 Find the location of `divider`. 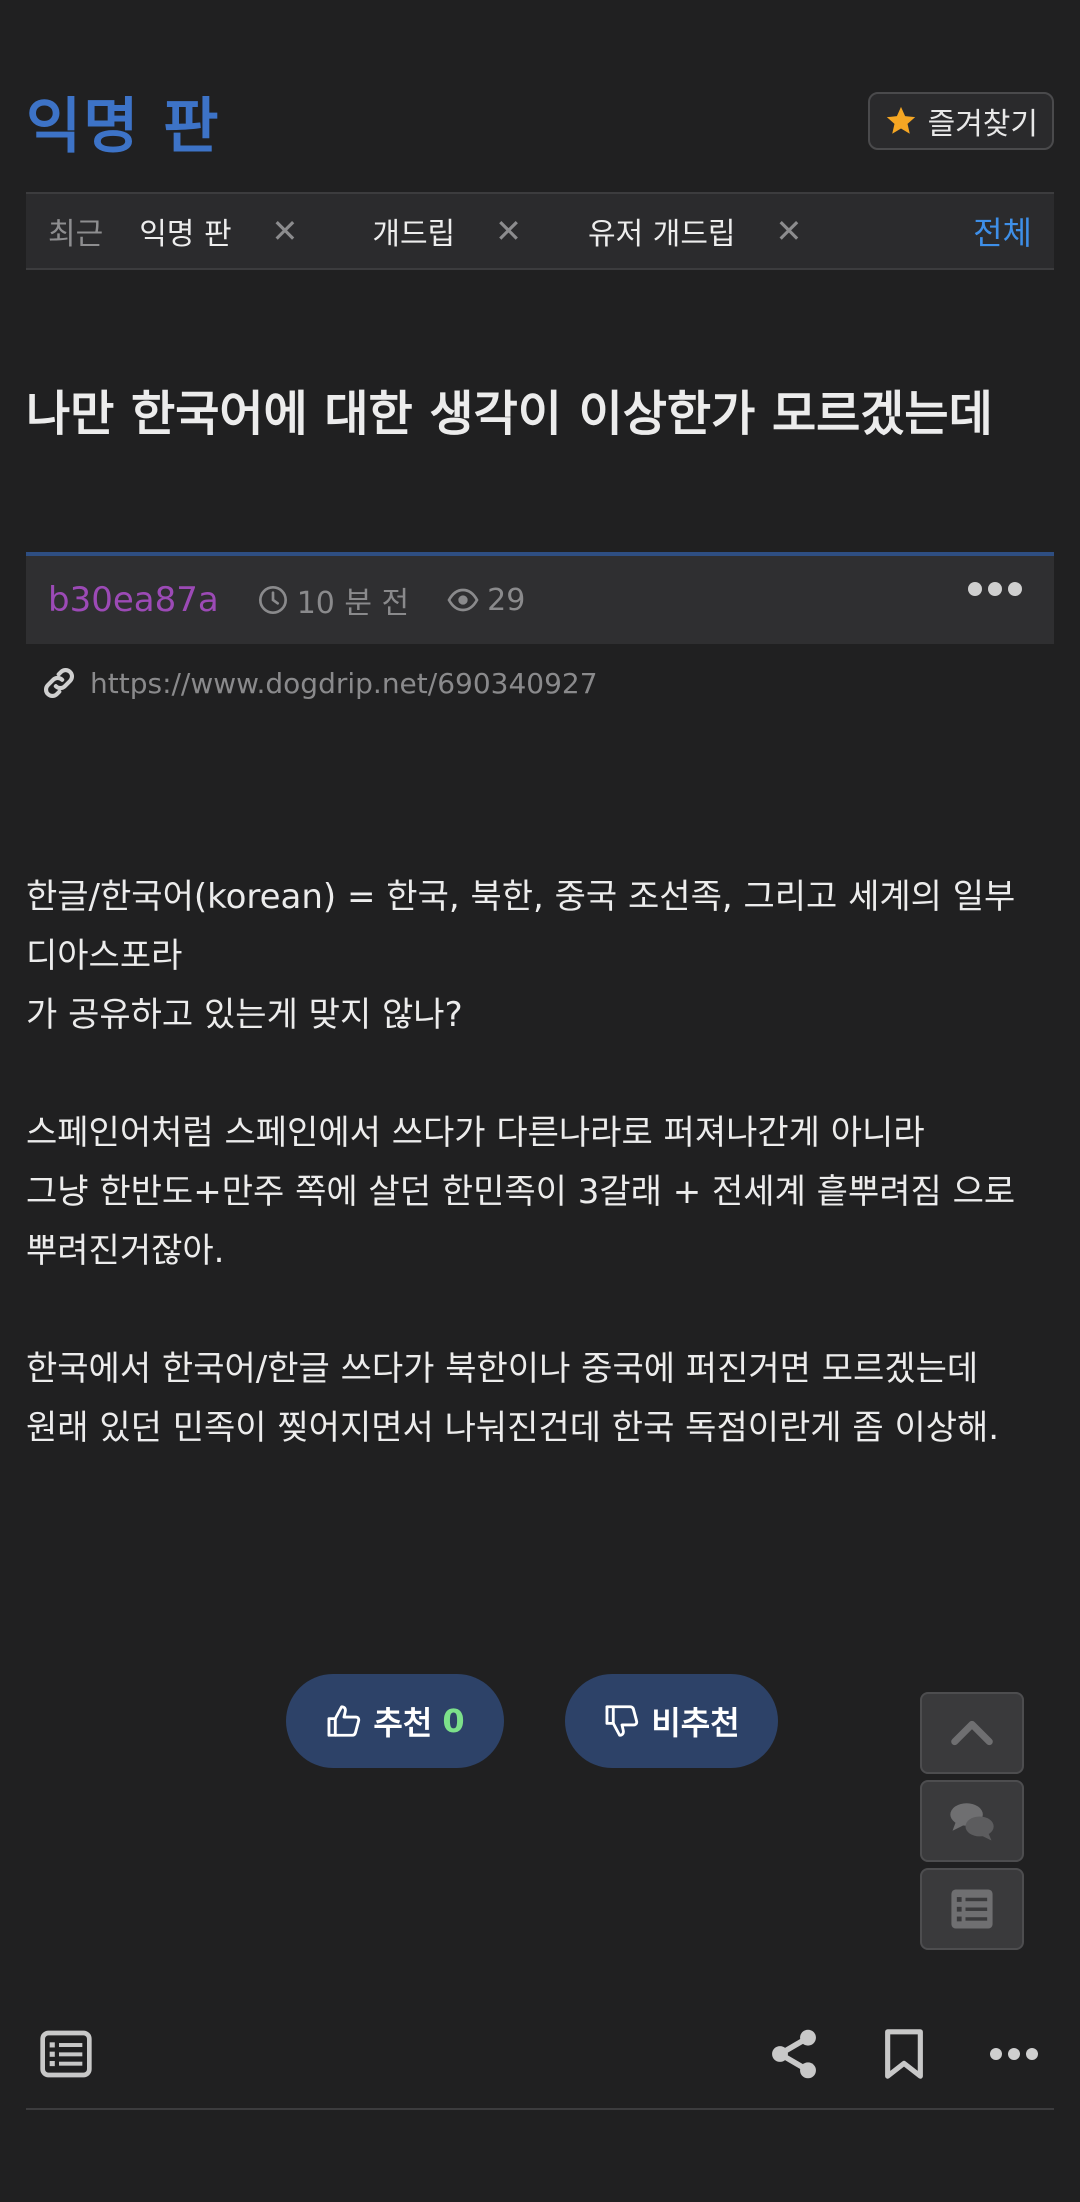

divider is located at coordinates (540, 2109).